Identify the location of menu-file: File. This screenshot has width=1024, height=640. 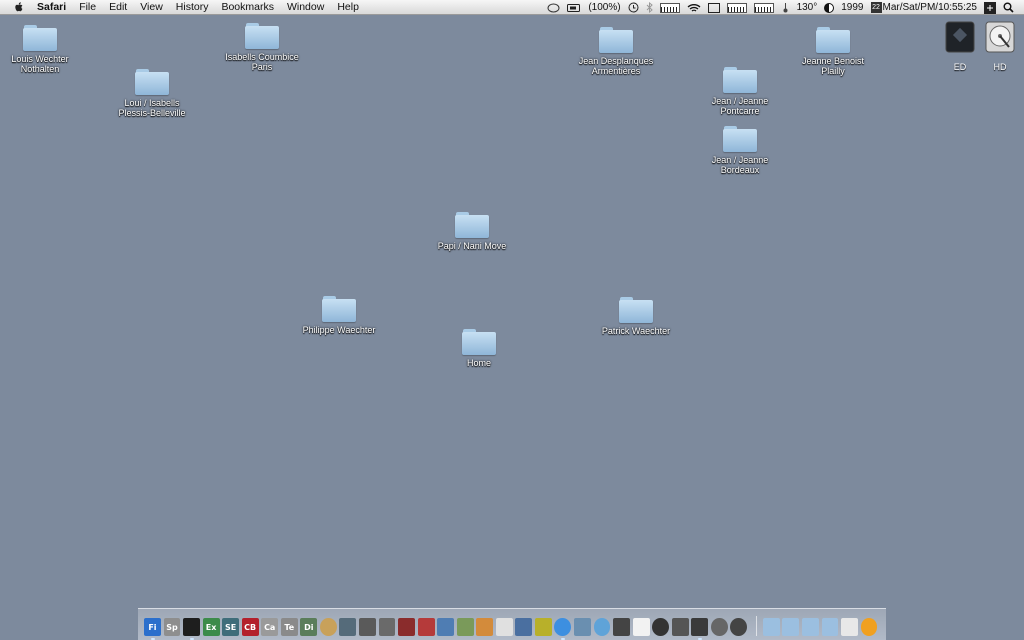
(87, 7).